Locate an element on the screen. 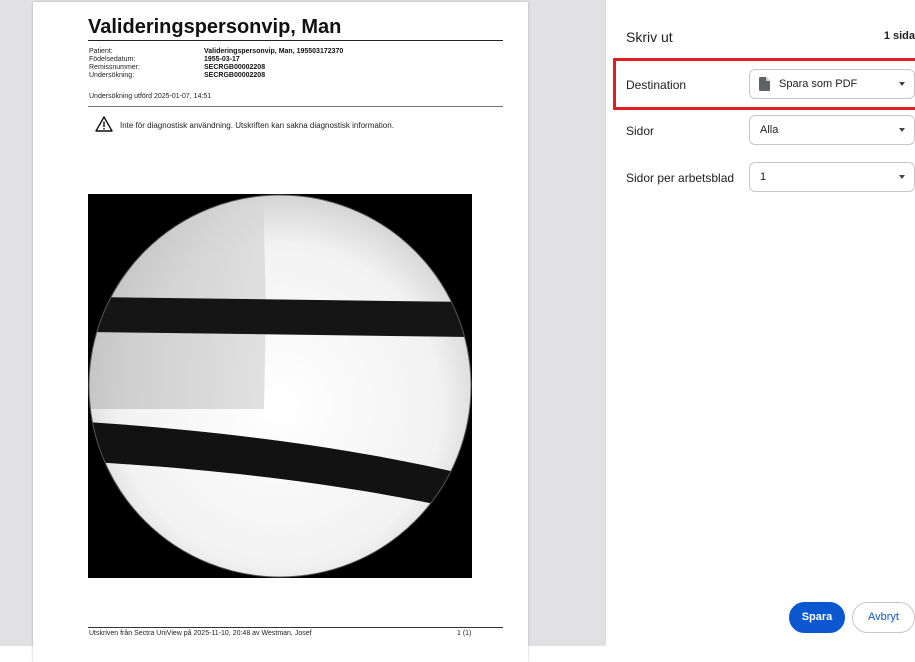  warning-icon is located at coordinates (104, 124).